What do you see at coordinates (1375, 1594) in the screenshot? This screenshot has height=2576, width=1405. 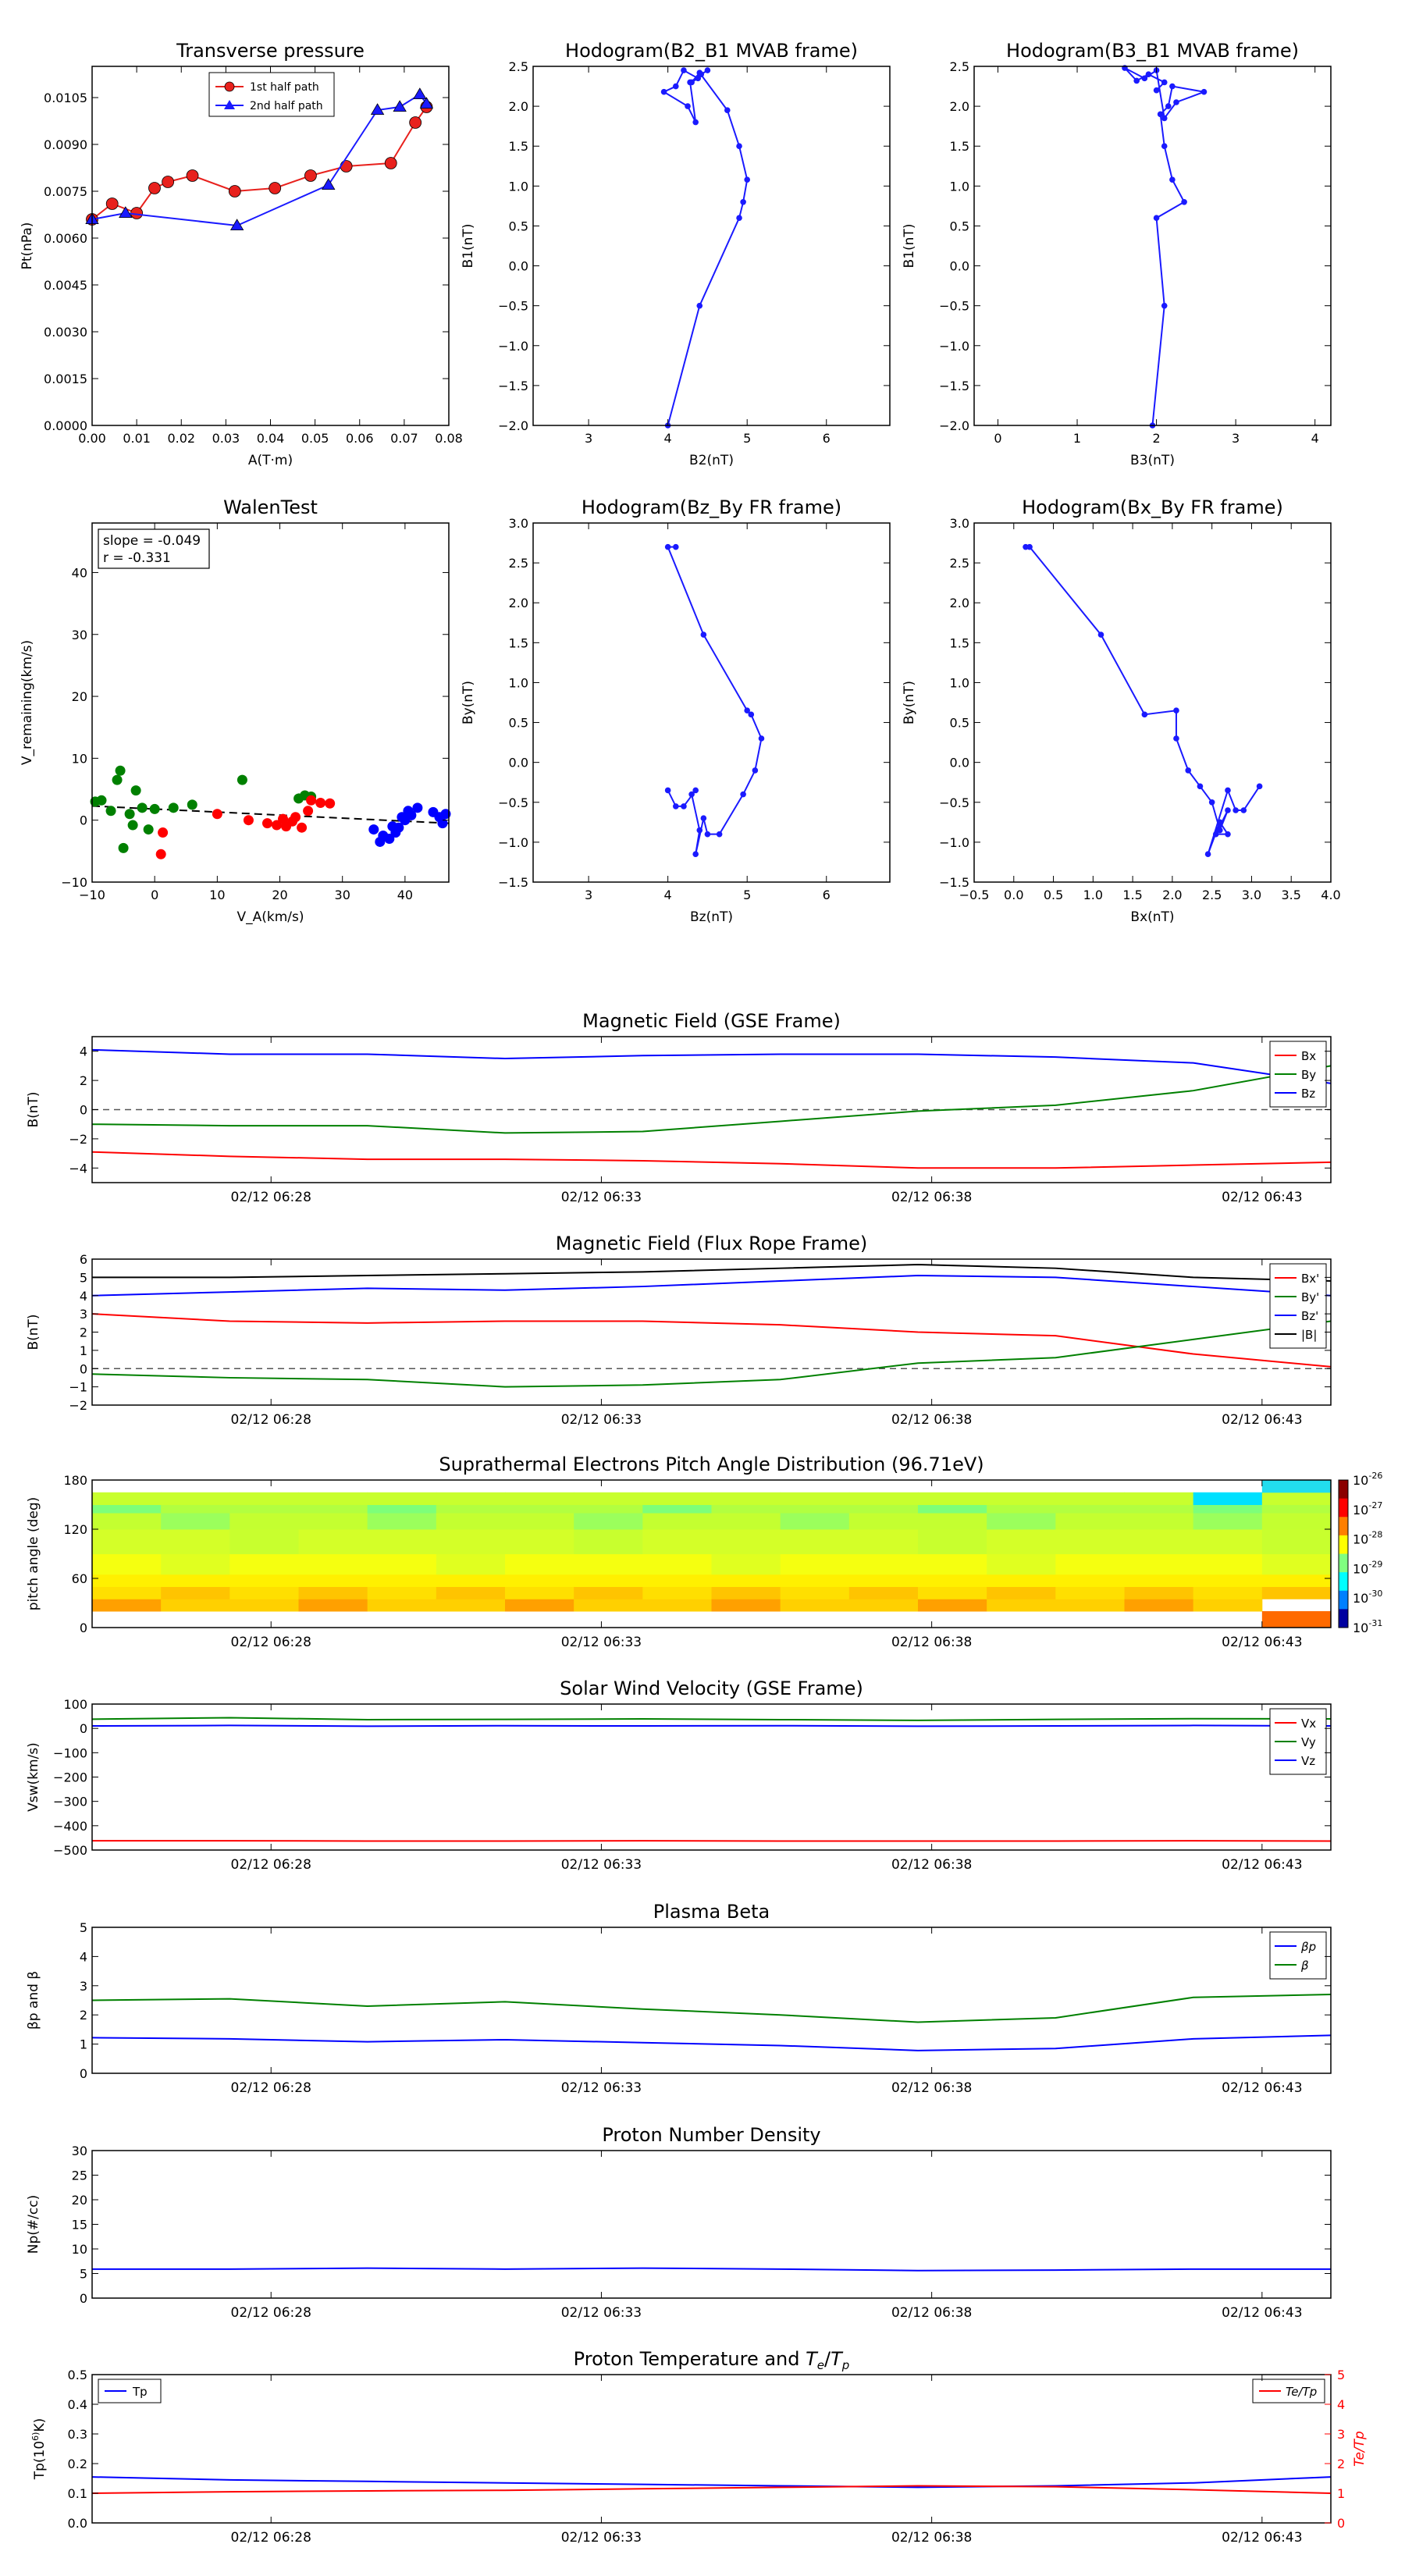 I see `colorbar-exponent: -30` at bounding box center [1375, 1594].